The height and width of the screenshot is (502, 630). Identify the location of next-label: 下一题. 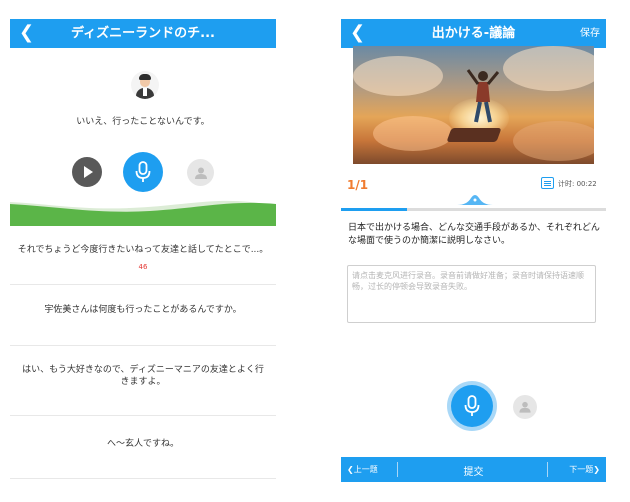
(581, 469).